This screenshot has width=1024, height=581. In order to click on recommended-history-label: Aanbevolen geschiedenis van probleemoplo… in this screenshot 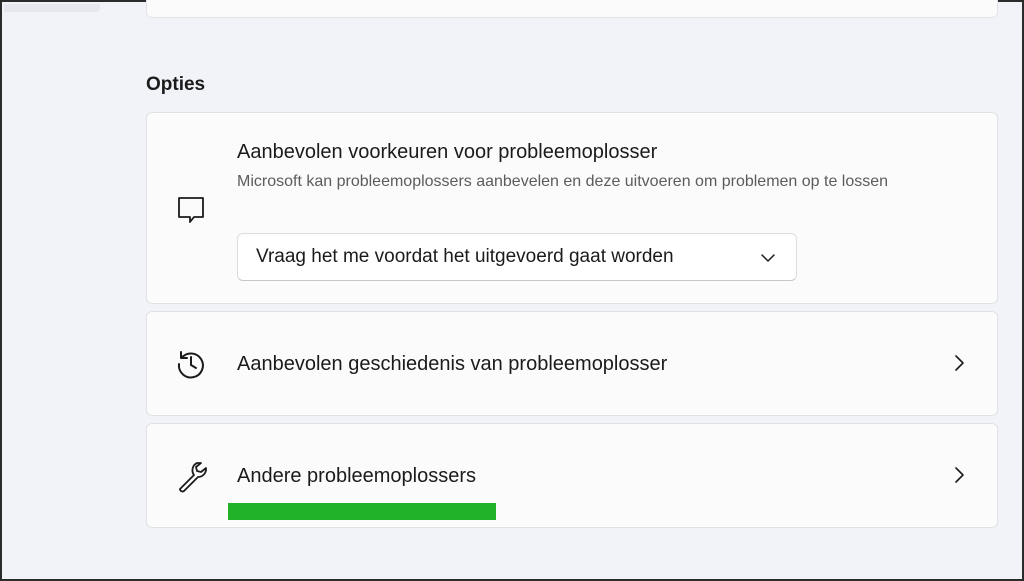, I will do `click(452, 364)`.